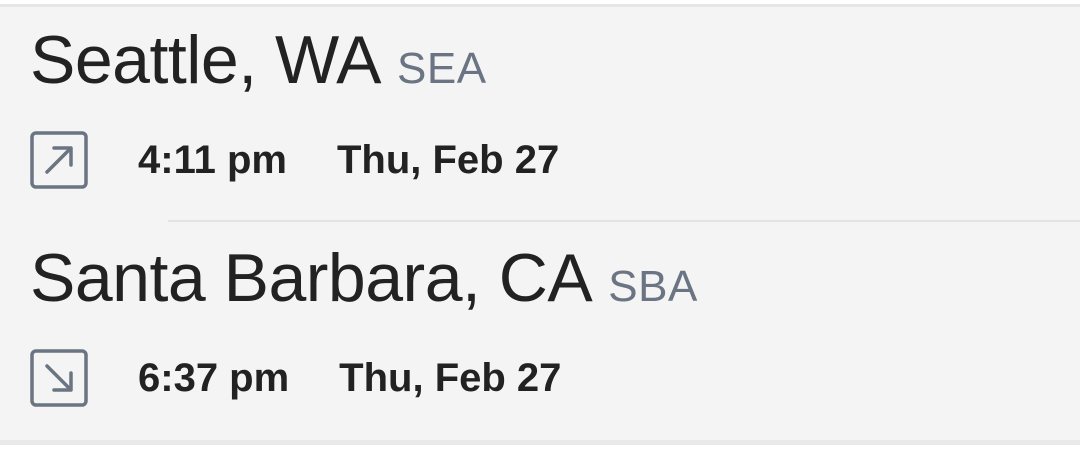  What do you see at coordinates (450, 377) in the screenshot?
I see `arrival-date: Thu, Feb 27` at bounding box center [450, 377].